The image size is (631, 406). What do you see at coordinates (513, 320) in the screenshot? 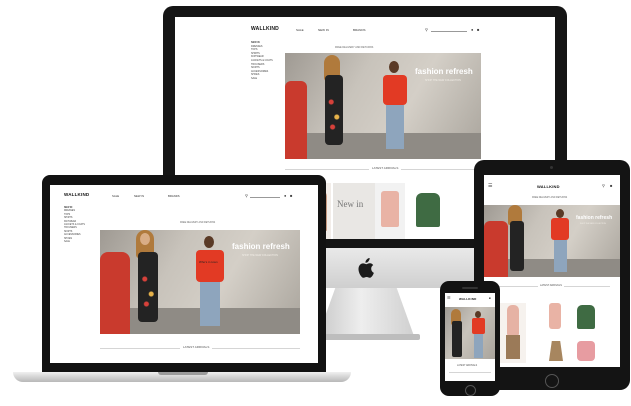
I see `model-pink-image` at bounding box center [513, 320].